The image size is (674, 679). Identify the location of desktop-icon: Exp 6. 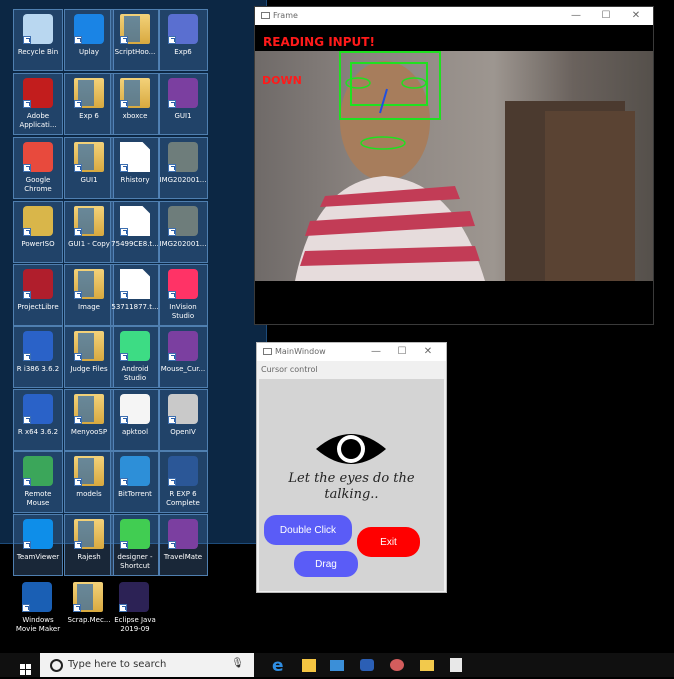
(89, 104).